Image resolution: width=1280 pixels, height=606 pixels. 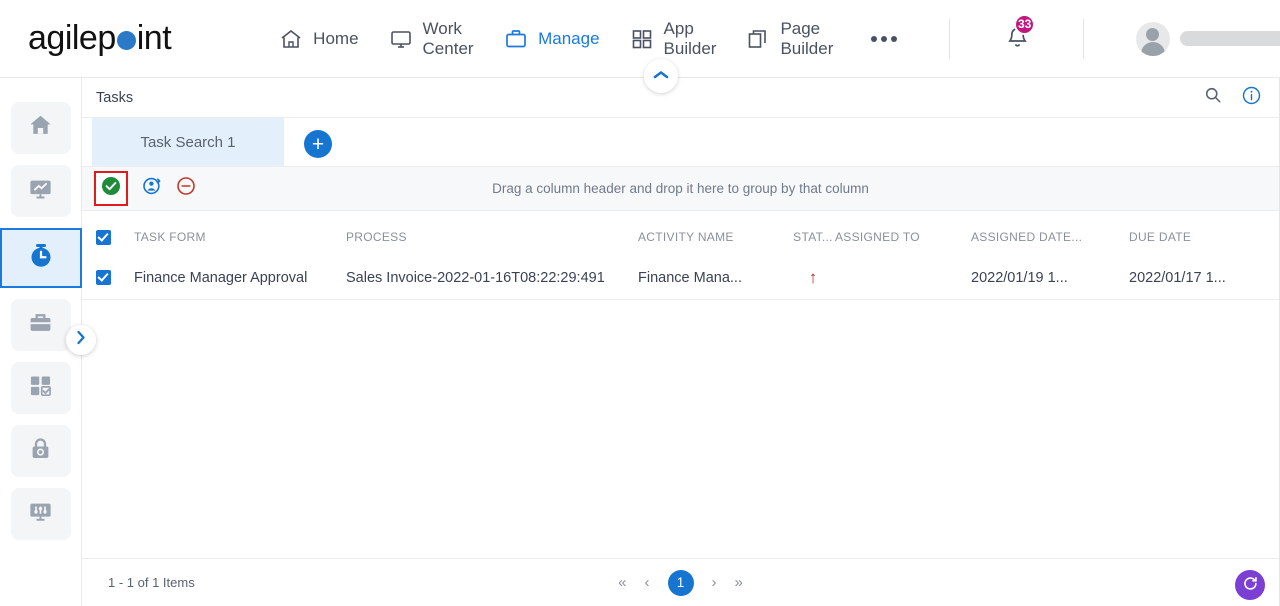 I want to click on tab-task-search-1: Task Search 1, so click(x=188, y=142).